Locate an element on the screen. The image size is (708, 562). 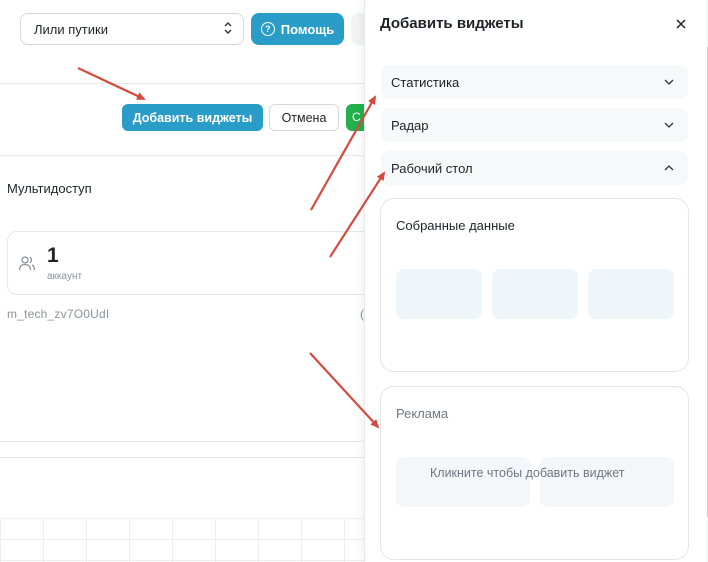
accounts-caption: аккаунт is located at coordinates (65, 276).